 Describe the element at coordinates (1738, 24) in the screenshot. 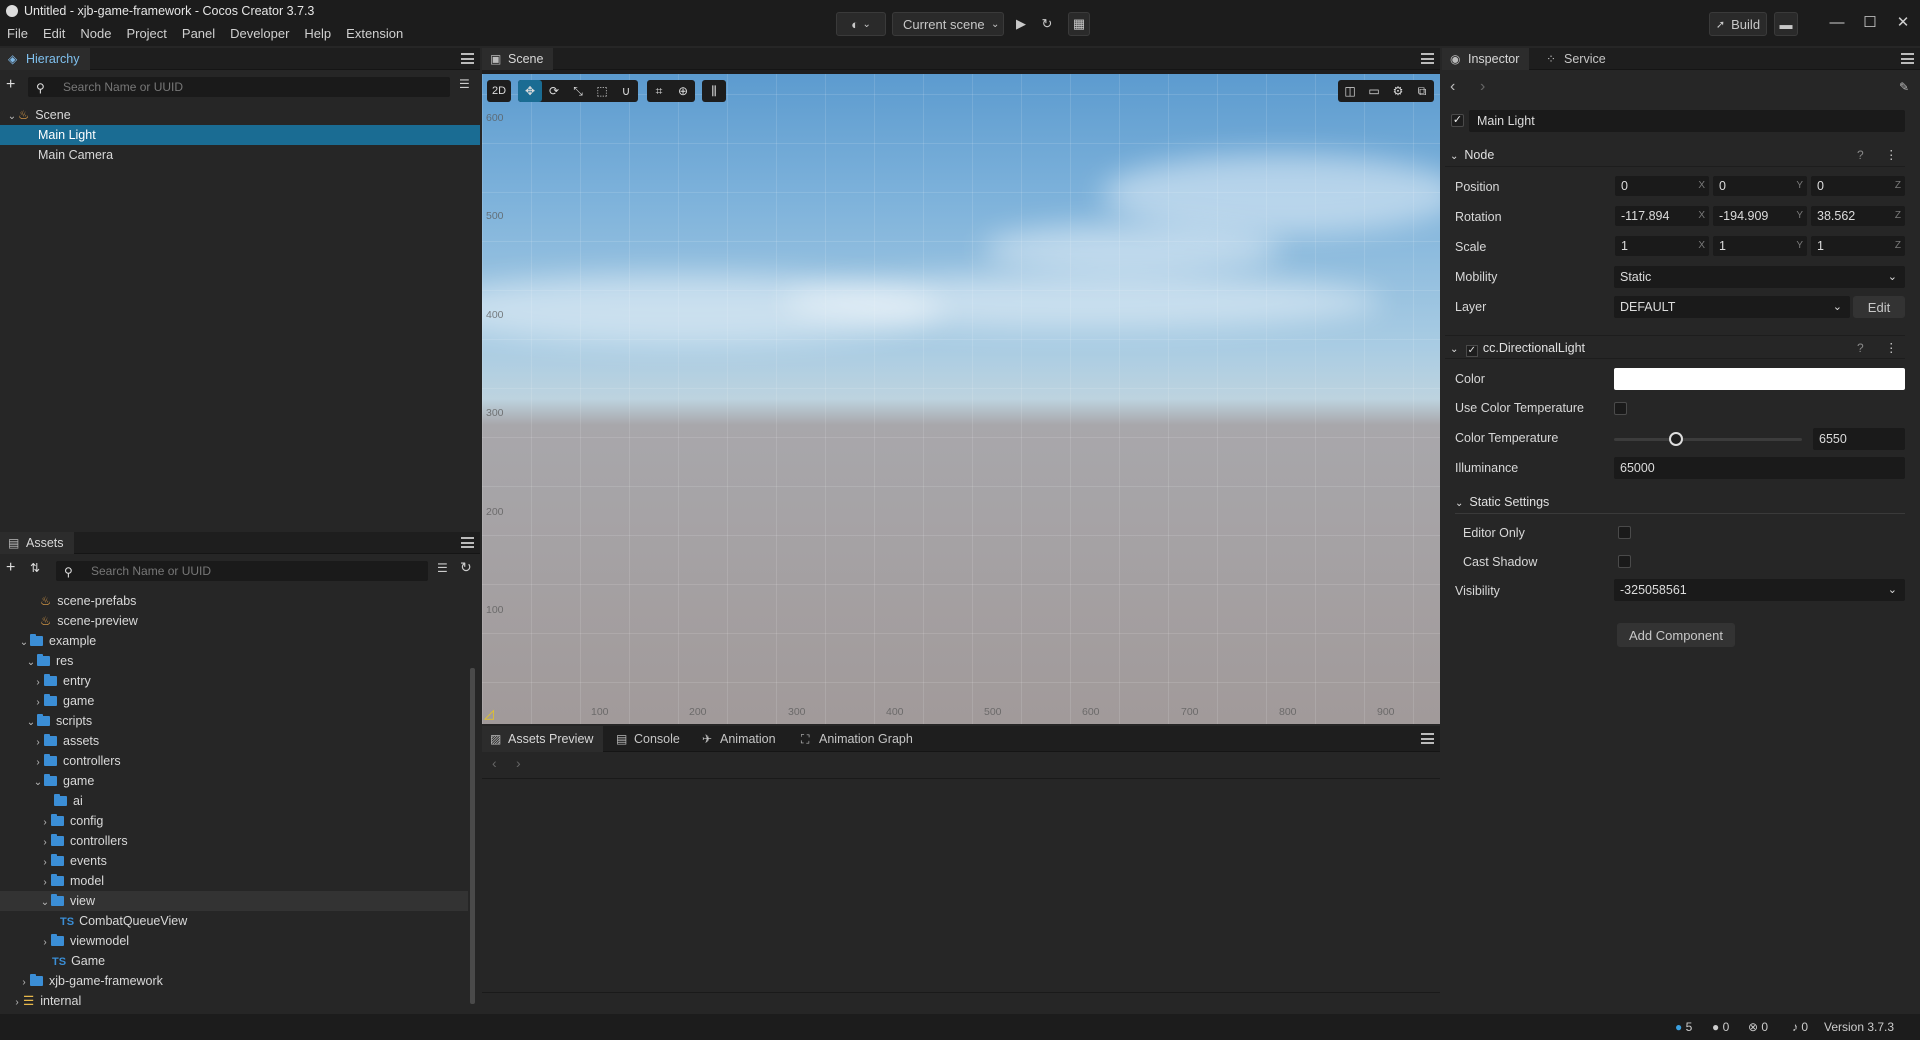

I see `build-button: ➚ Build` at that location.